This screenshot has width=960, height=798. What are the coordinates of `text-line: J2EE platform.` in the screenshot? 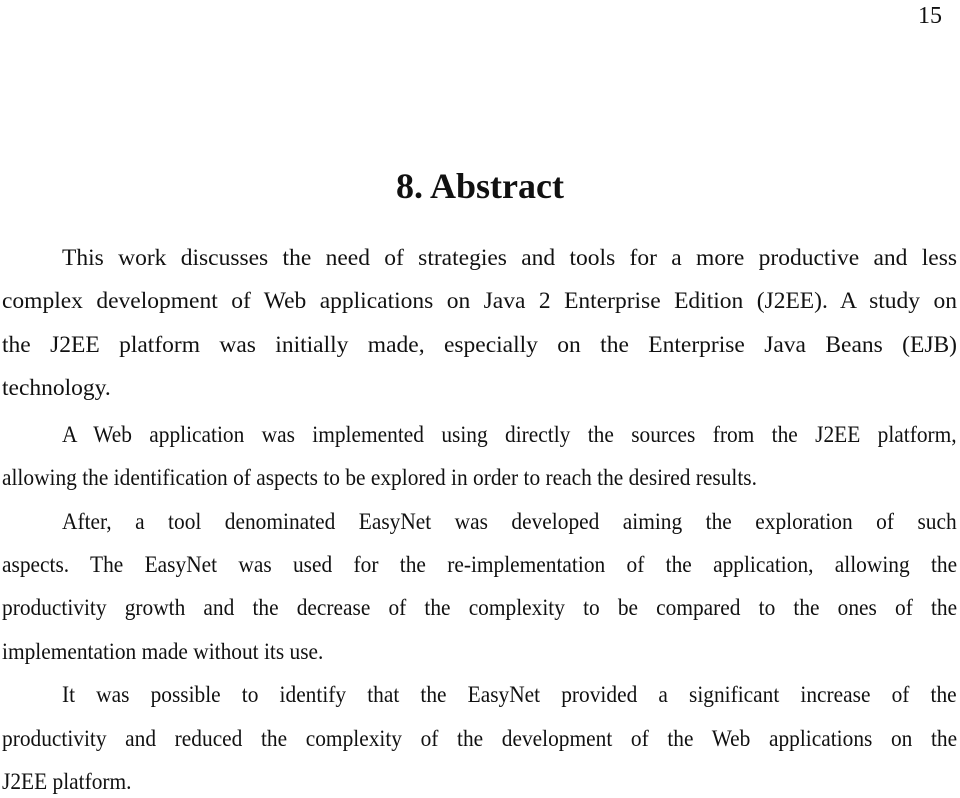 It's located at (67, 781).